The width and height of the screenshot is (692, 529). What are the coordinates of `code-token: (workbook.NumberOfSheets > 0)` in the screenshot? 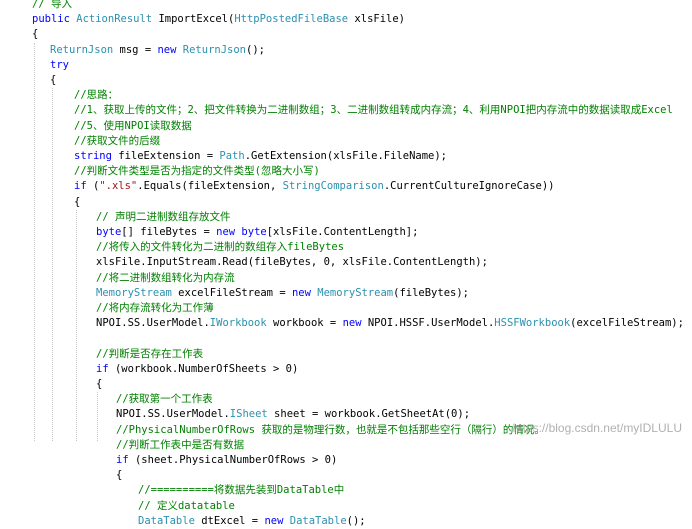 It's located at (203, 368).